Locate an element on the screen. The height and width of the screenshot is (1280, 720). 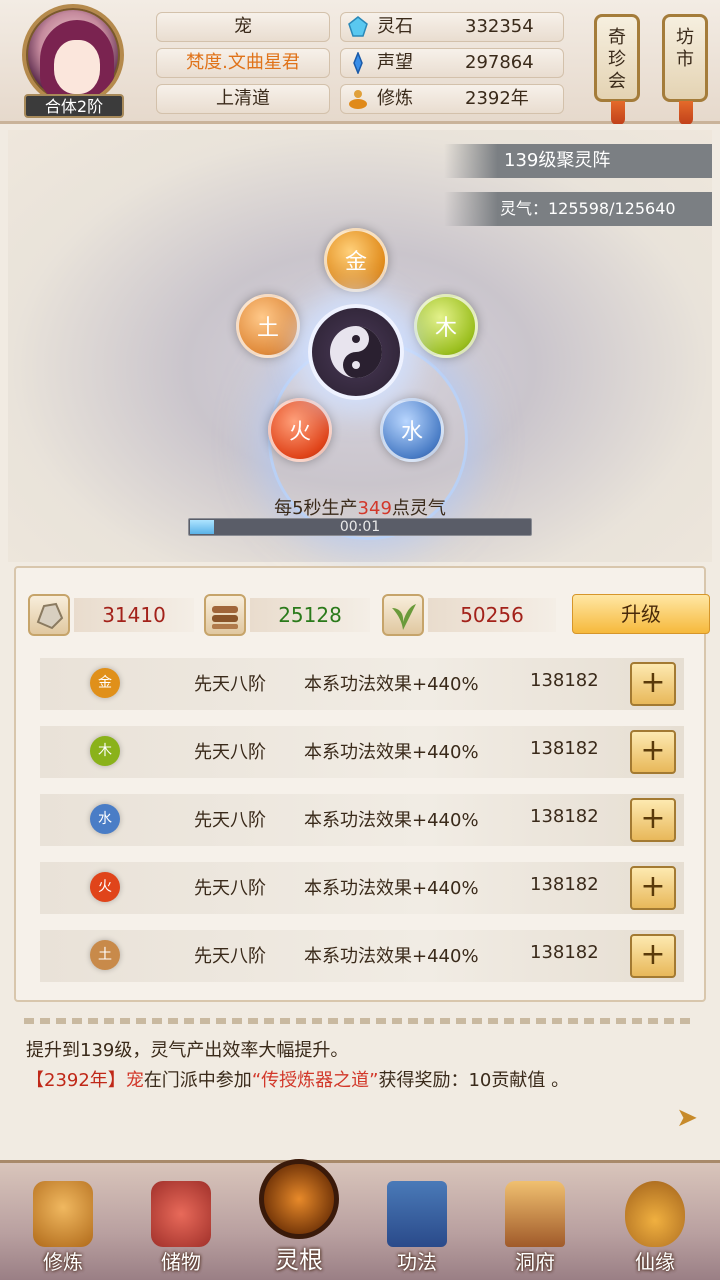
treasure-fair-button: 奇珍会 is located at coordinates (617, 69).